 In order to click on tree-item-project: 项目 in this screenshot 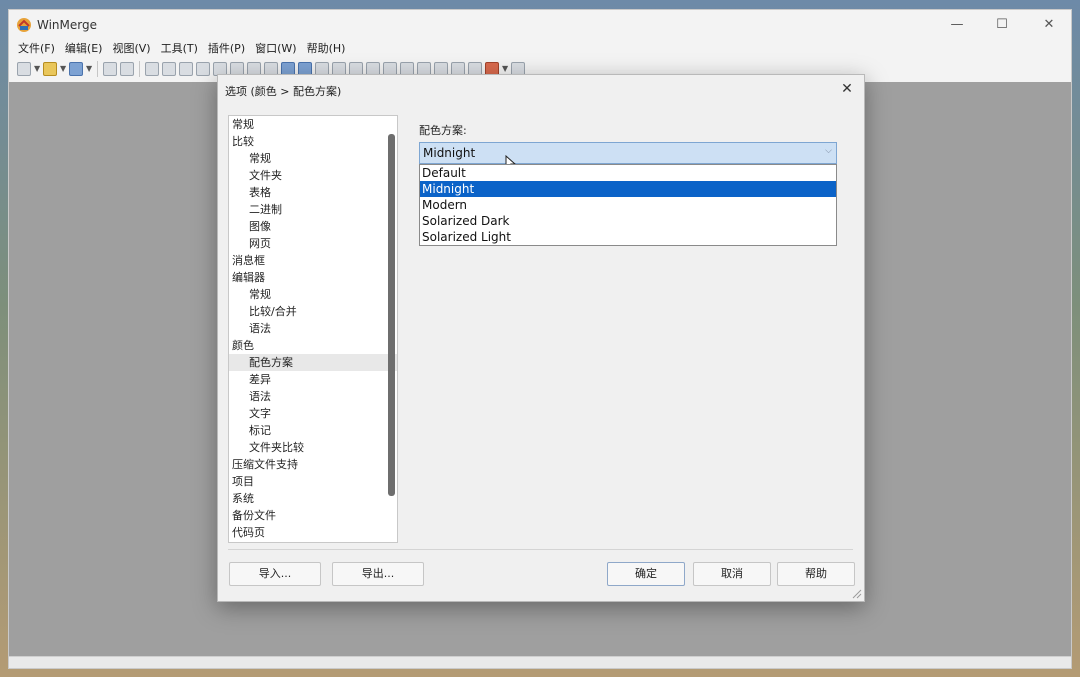, I will do `click(313, 481)`.